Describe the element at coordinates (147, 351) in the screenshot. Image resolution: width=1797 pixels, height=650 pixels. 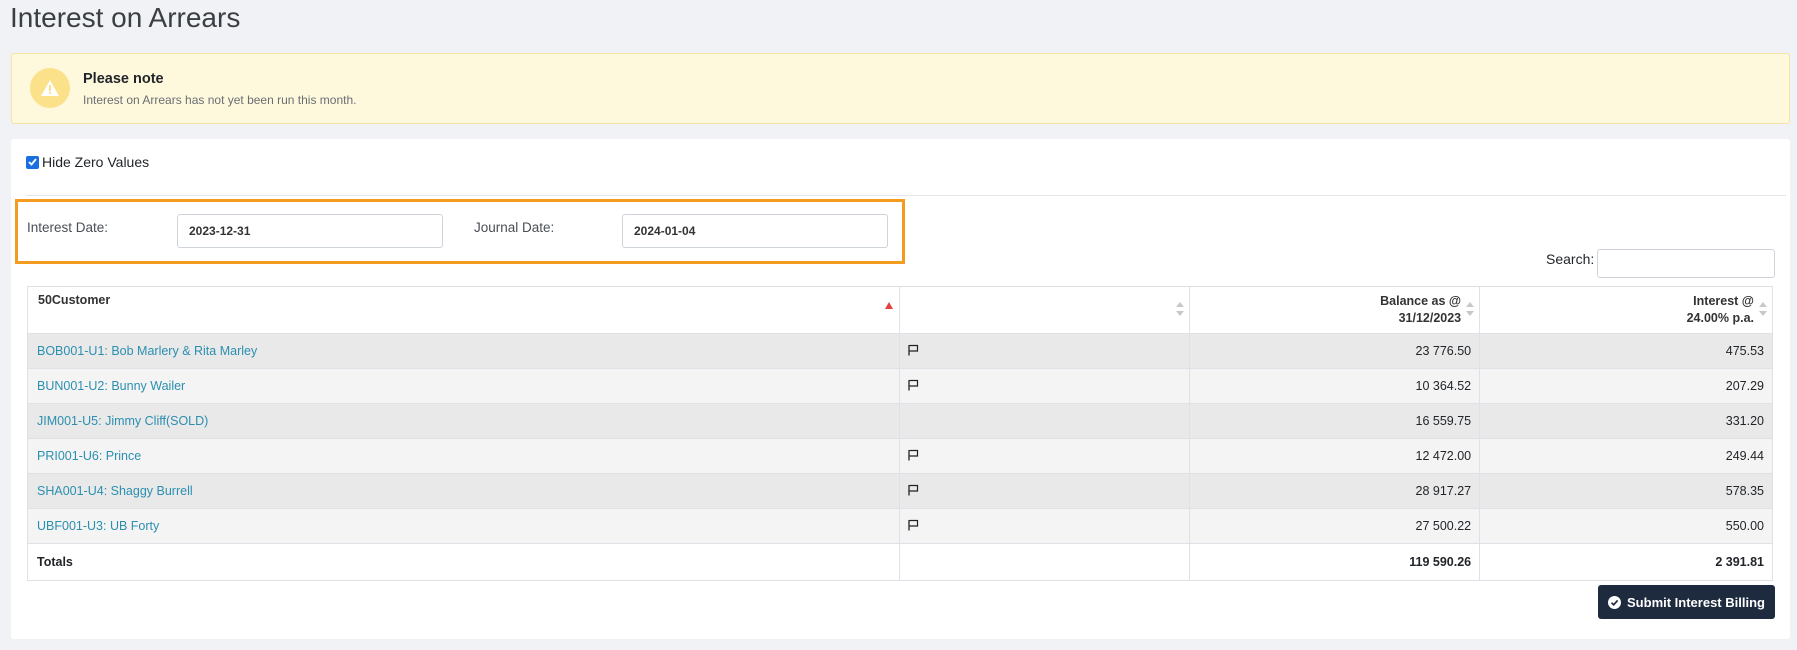
I see `customer-link: BOB001-U1: Bob Marlery & Rita Marley` at that location.